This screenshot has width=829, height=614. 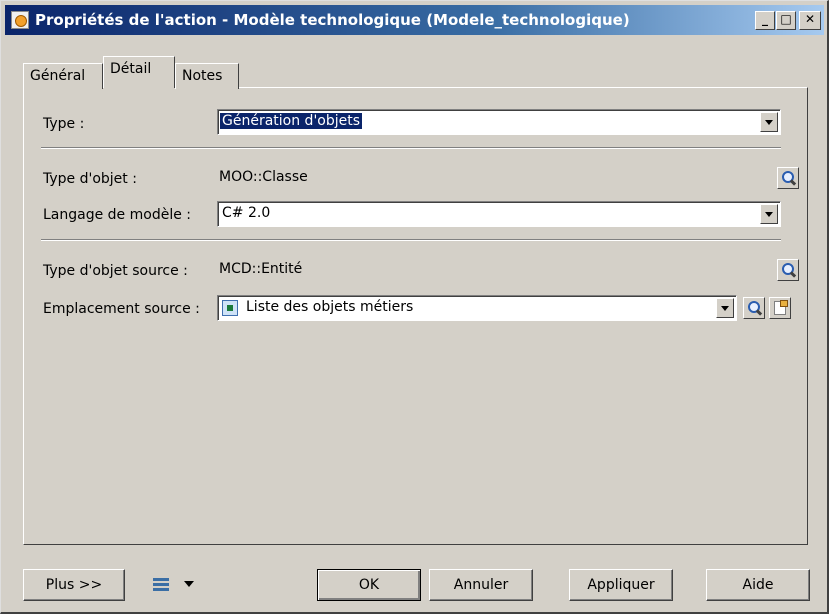 What do you see at coordinates (207, 76) in the screenshot?
I see `tab-notes: Notes` at bounding box center [207, 76].